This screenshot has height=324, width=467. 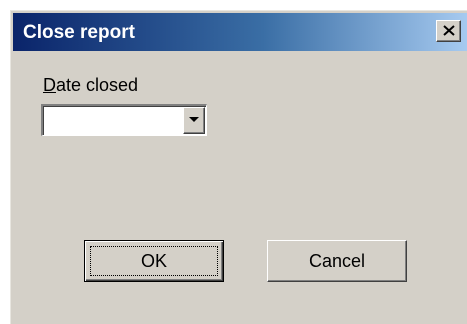 I want to click on ok-button: OK, so click(x=154, y=261).